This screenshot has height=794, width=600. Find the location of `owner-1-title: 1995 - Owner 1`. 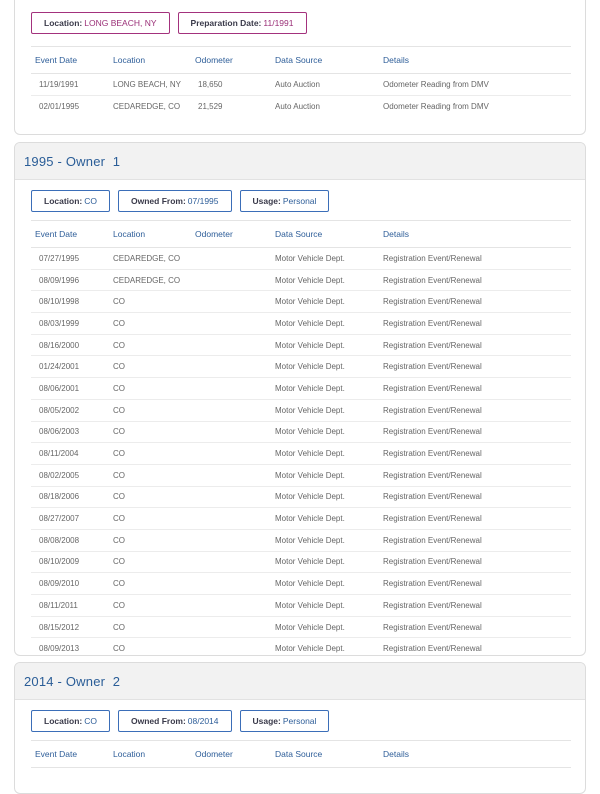

owner-1-title: 1995 - Owner 1 is located at coordinates (72, 161).